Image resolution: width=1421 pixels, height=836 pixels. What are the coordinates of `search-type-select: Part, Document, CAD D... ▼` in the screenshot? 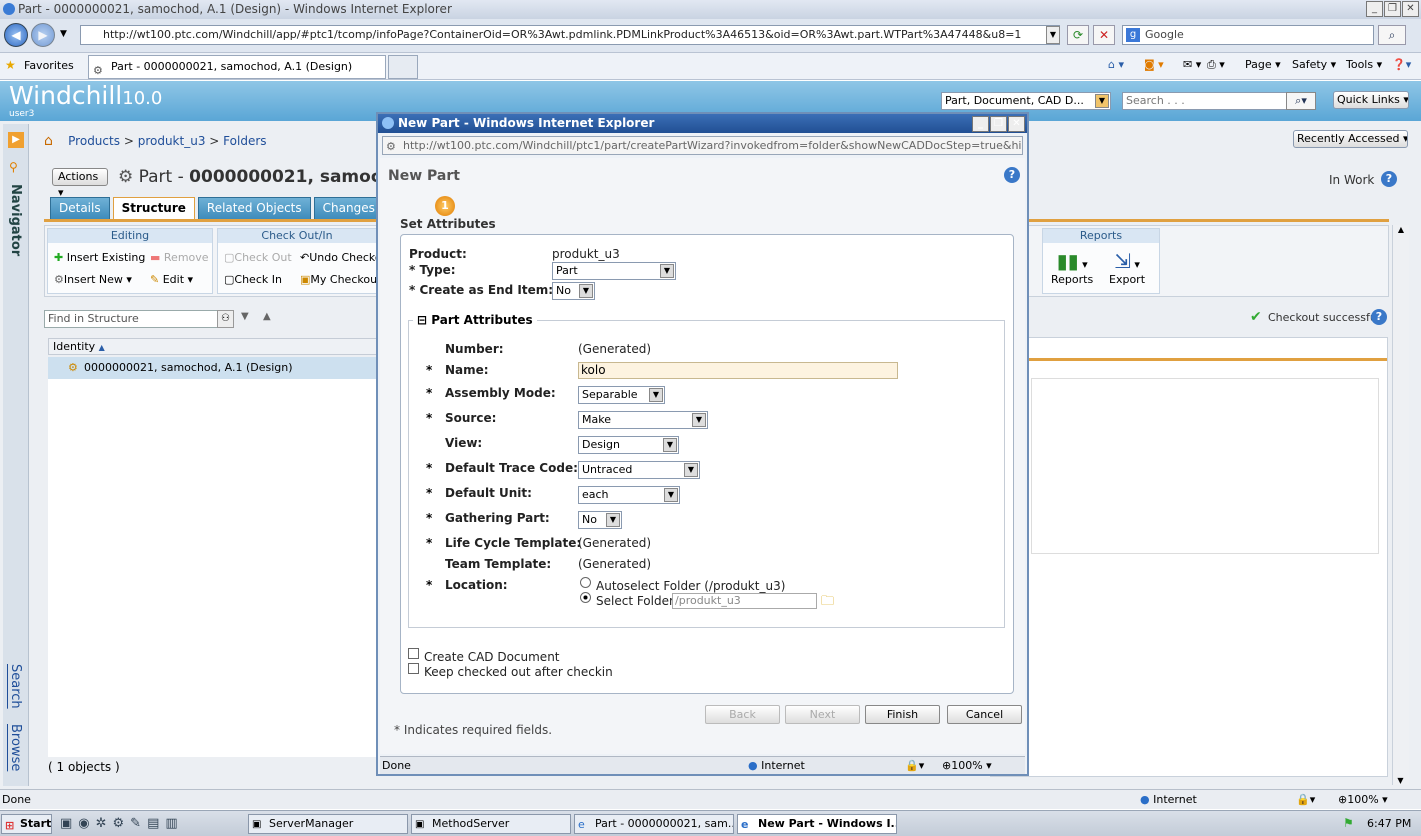 It's located at (1026, 101).